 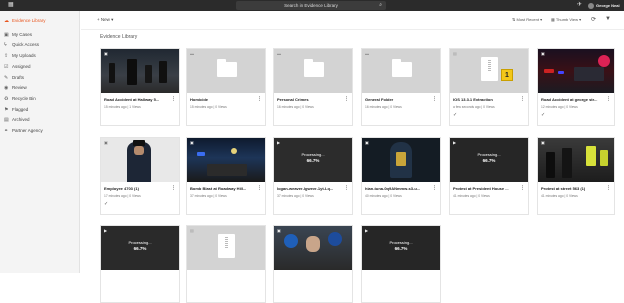 I want to click on briefcase-icon: ▣, so click(x=6, y=35).